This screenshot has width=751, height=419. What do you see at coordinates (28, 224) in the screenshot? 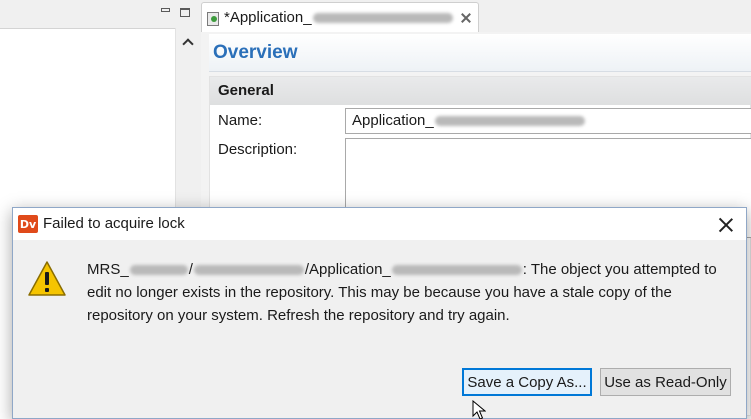
I see `dv-app-icon: Dv` at bounding box center [28, 224].